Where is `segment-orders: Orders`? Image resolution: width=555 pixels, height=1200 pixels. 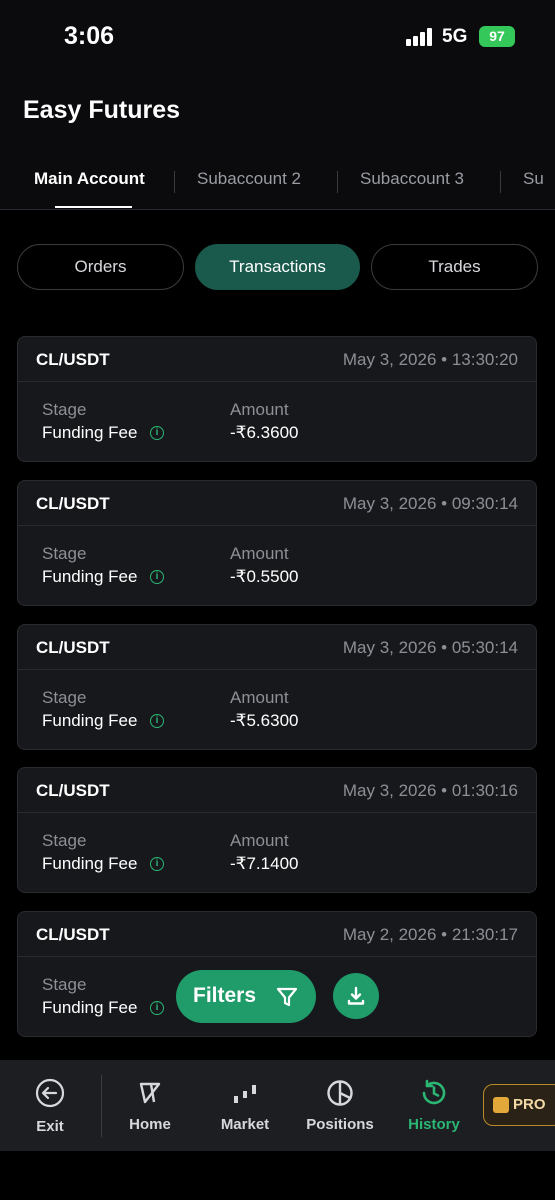
segment-orders: Orders is located at coordinates (100, 267).